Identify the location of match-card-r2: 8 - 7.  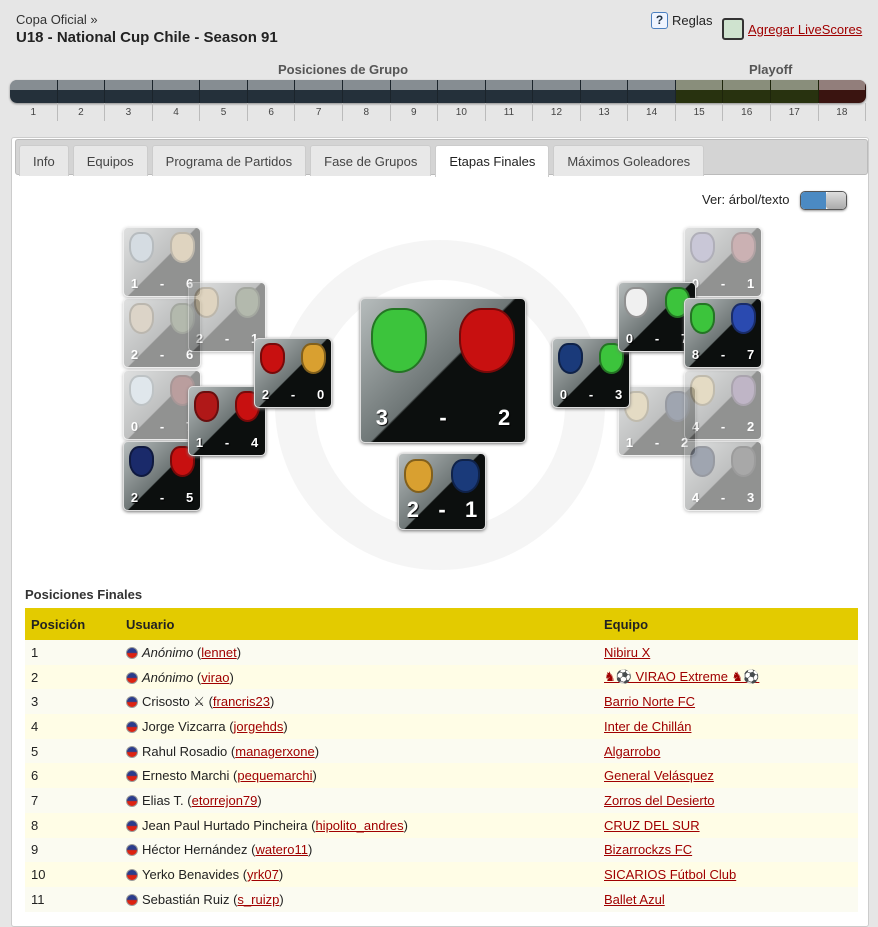
(723, 333).